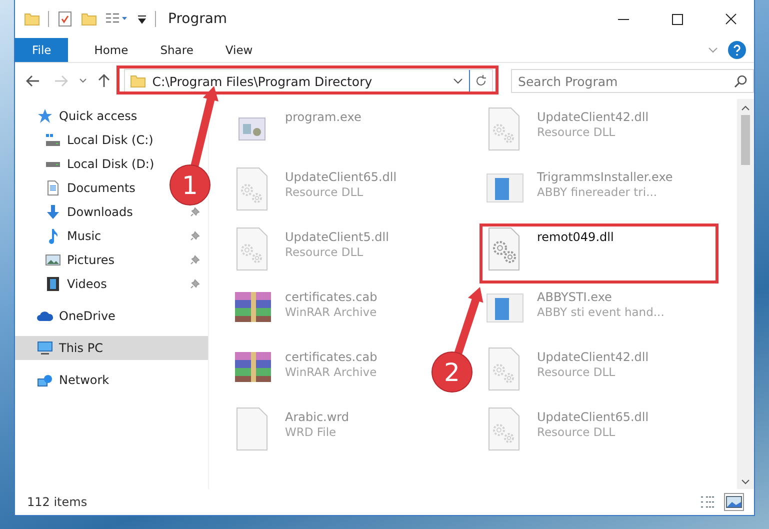 This screenshot has width=769, height=529. Describe the element at coordinates (745, 482) in the screenshot. I see `scroll-down-icon` at that location.